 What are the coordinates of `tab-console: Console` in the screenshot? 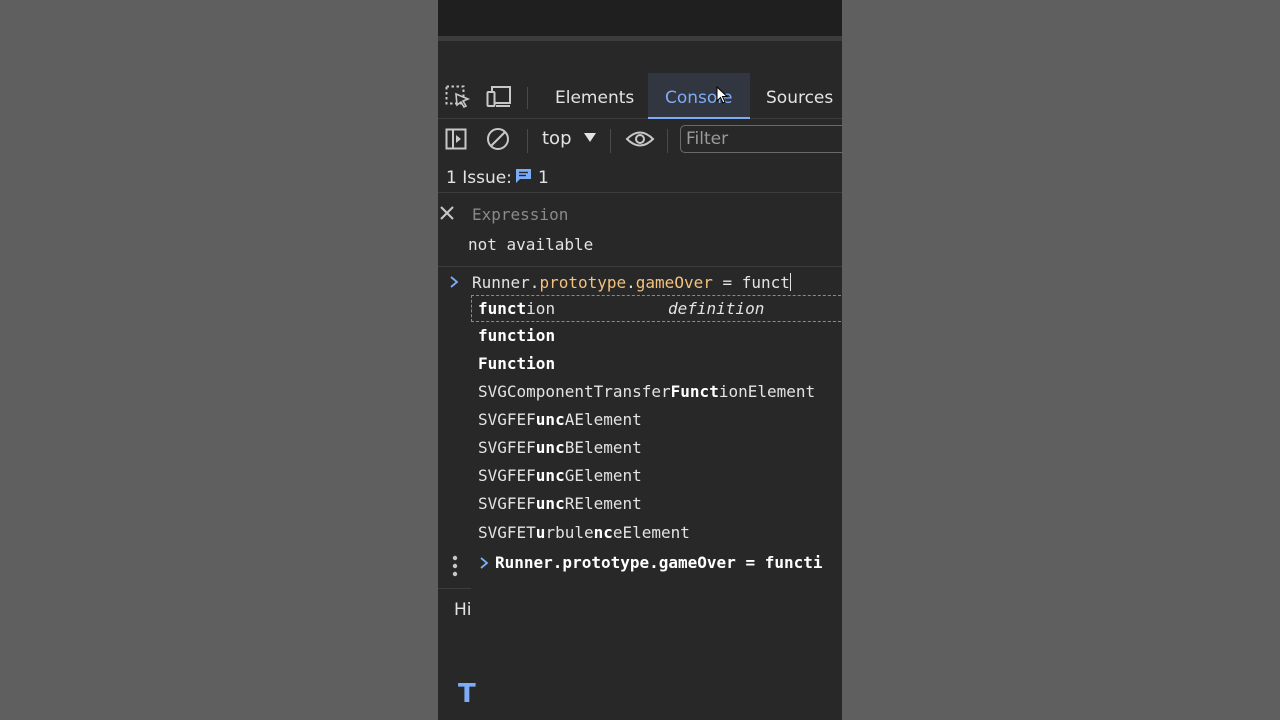 It's located at (699, 96).